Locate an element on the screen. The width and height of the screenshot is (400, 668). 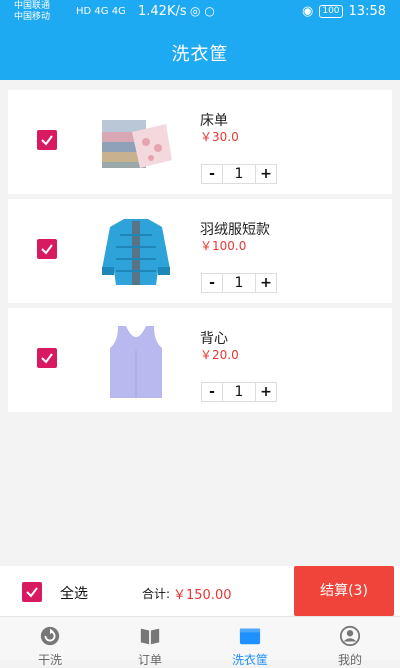
tab-basket: 洗衣筐 is located at coordinates (250, 642).